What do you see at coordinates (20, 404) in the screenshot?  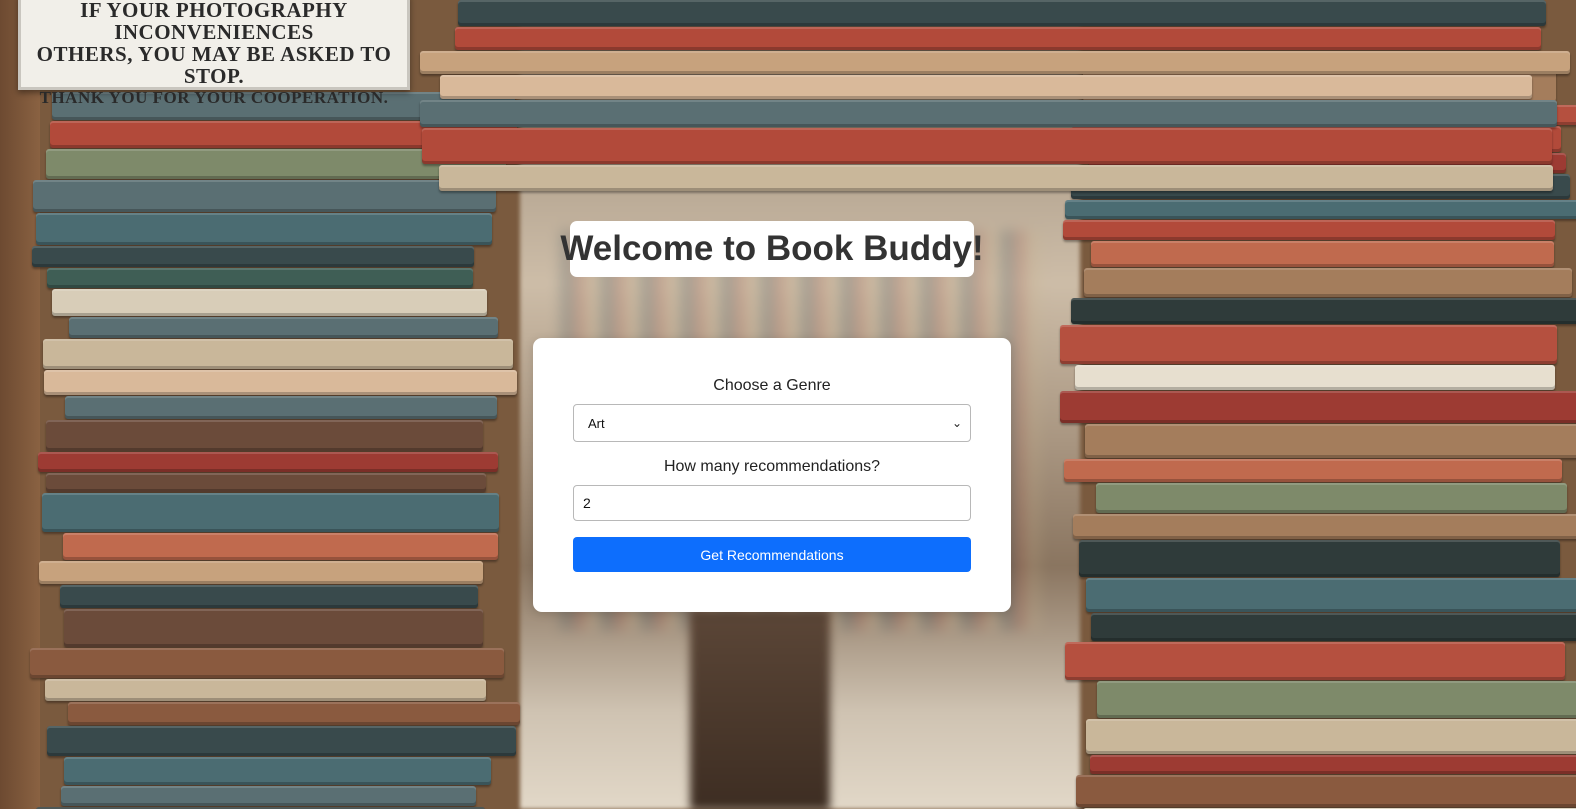 I see `shelf-edge` at bounding box center [20, 404].